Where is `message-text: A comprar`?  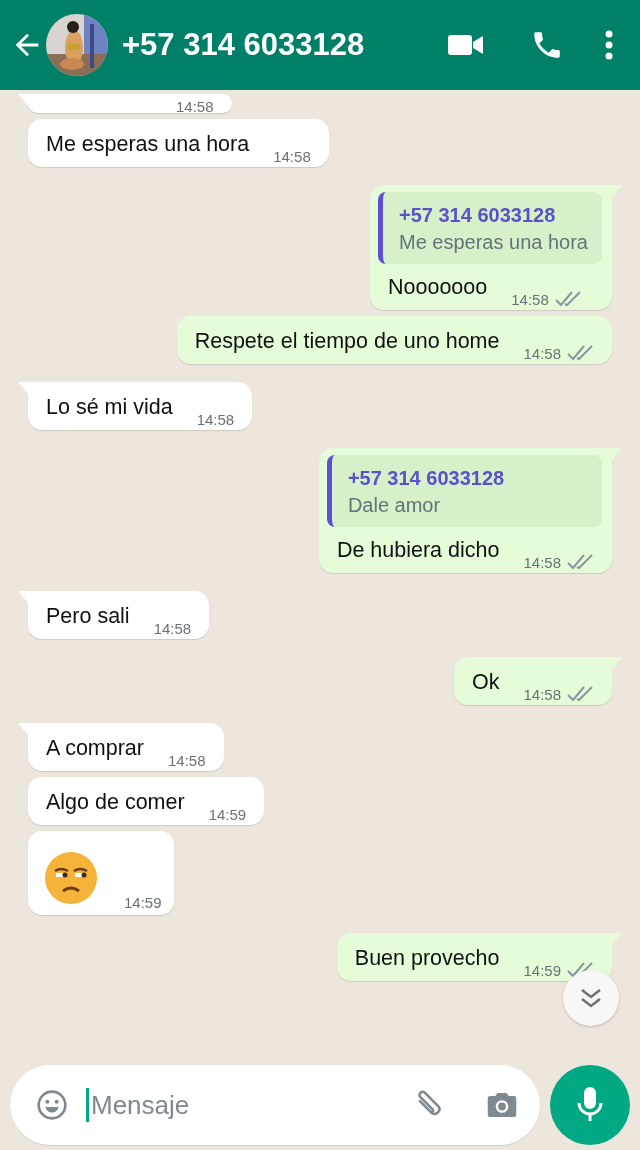
message-text: A comprar is located at coordinates (95, 748).